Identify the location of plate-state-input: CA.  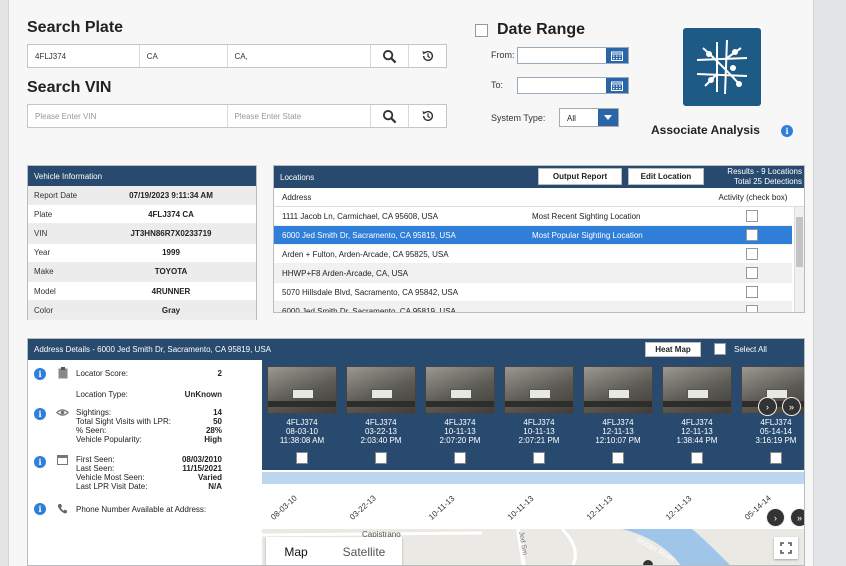
(184, 56).